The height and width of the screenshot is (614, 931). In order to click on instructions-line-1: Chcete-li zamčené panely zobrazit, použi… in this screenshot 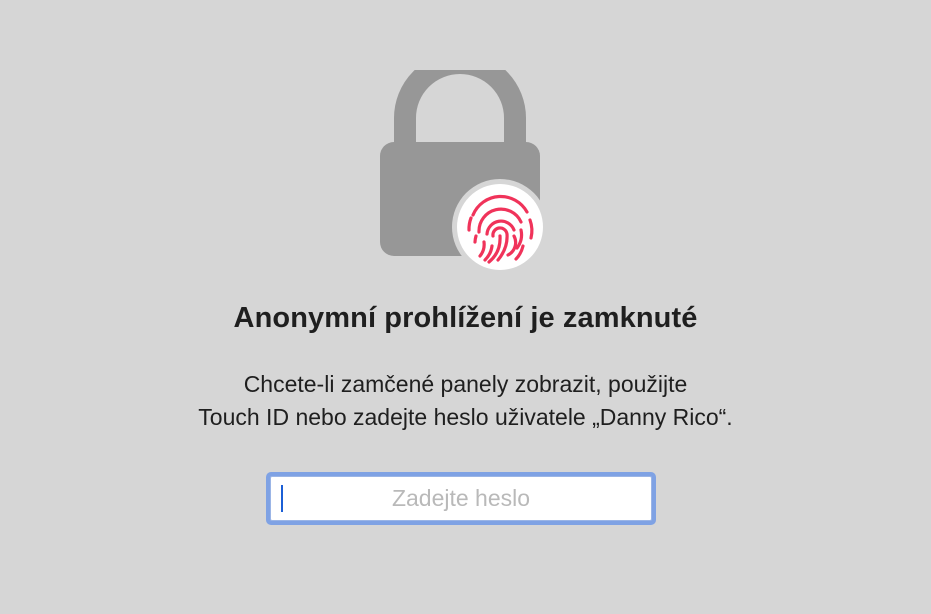, I will do `click(465, 384)`.